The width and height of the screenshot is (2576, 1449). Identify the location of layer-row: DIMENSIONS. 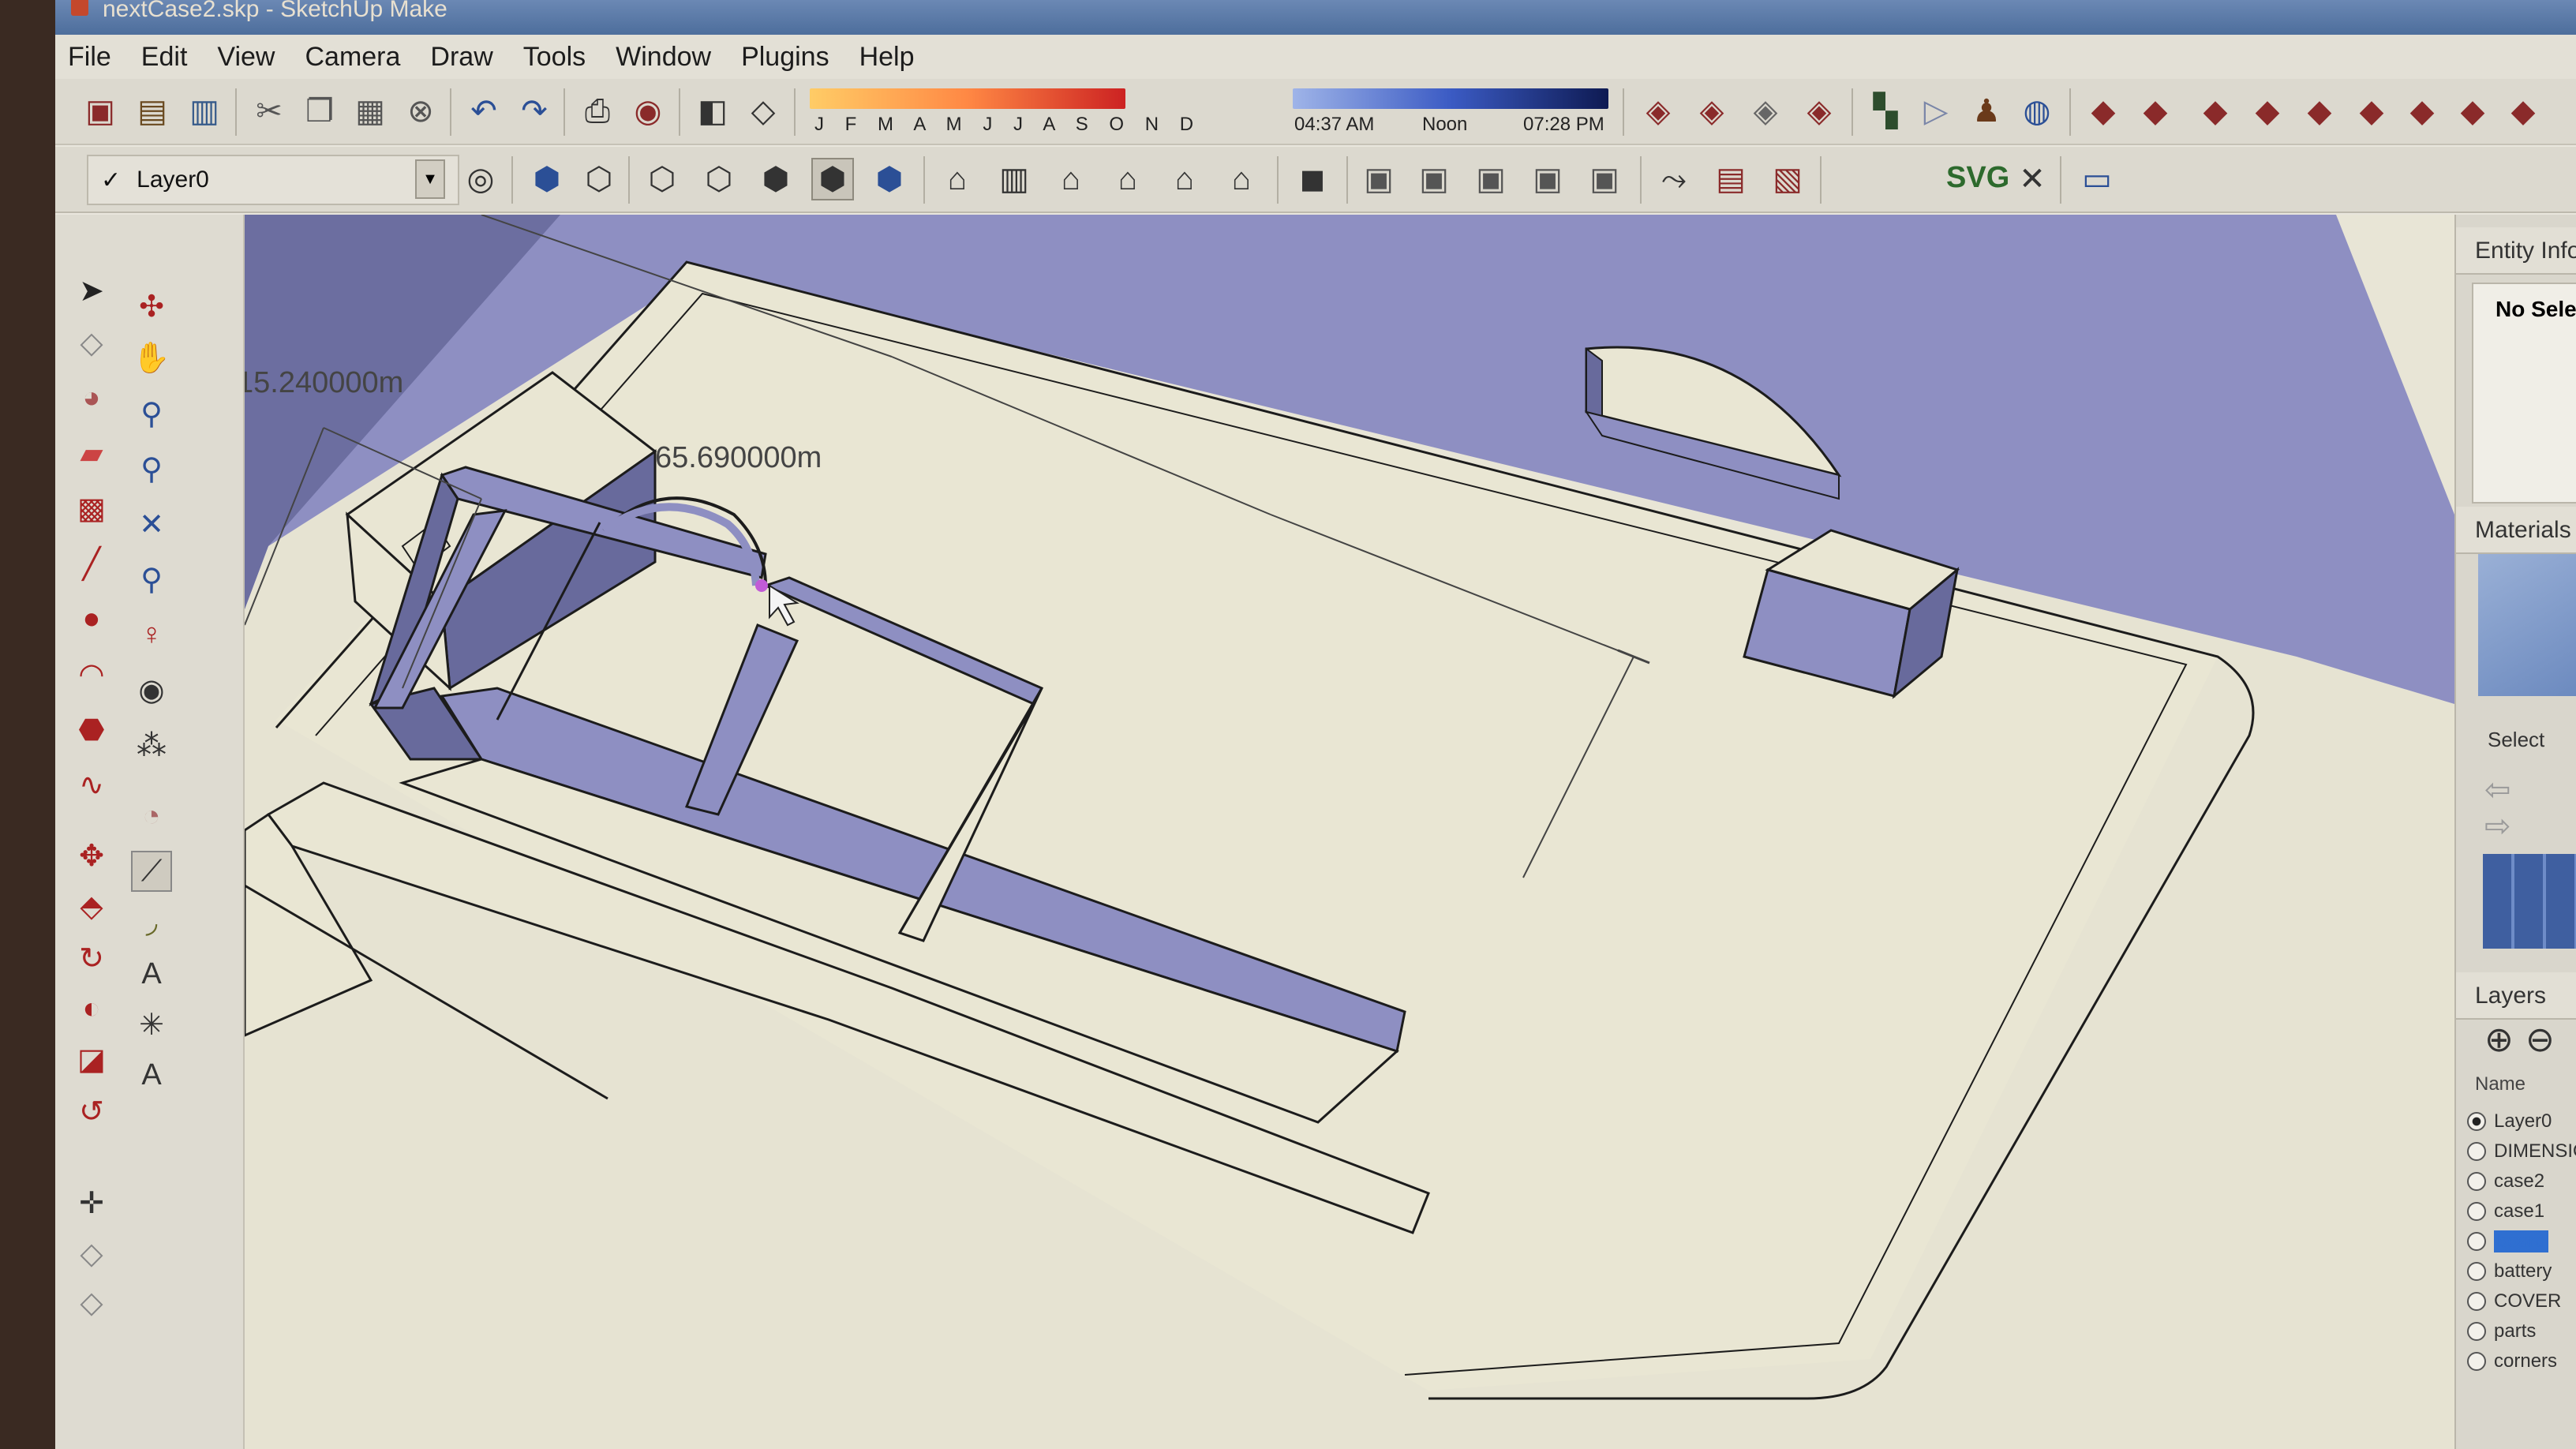
(2521, 1151).